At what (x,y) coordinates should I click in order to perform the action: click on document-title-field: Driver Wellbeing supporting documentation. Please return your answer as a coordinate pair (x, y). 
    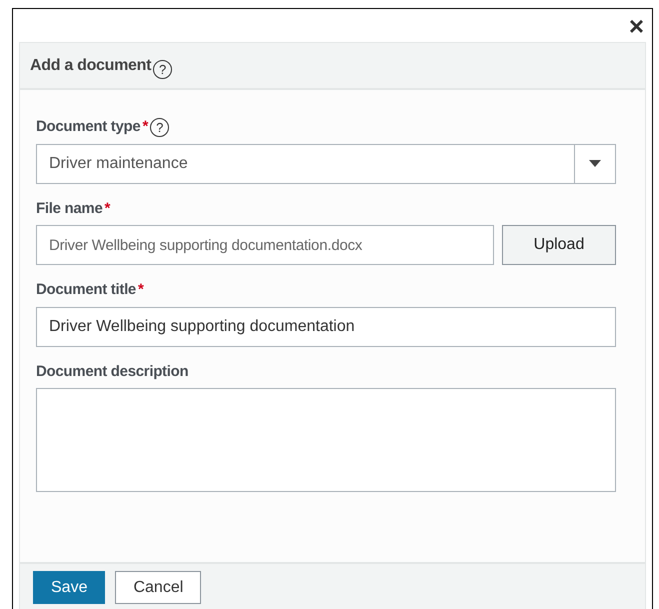
    Looking at the image, I should click on (326, 326).